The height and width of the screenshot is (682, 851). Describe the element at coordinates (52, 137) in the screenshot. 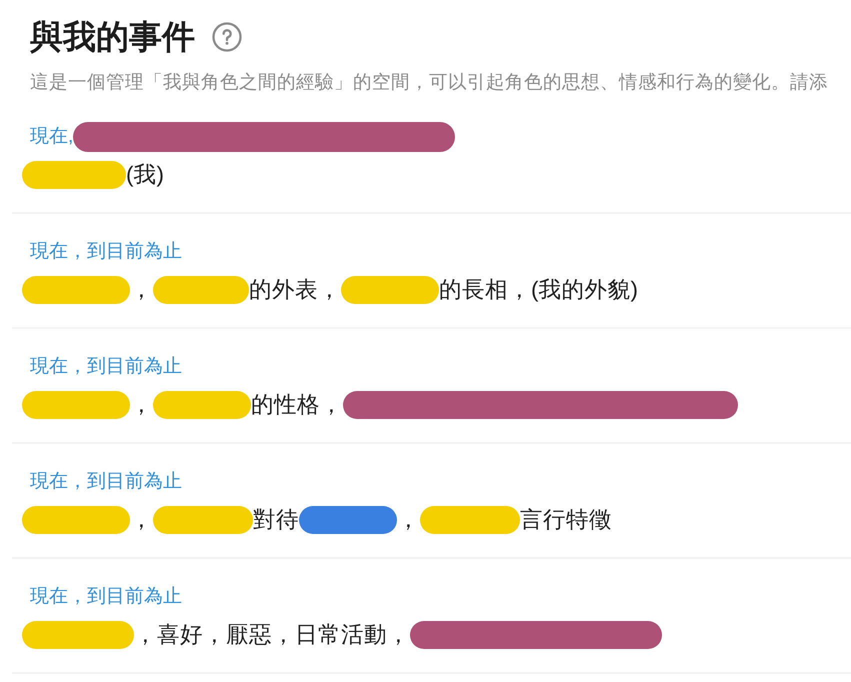

I see `time-label: 現在,` at that location.